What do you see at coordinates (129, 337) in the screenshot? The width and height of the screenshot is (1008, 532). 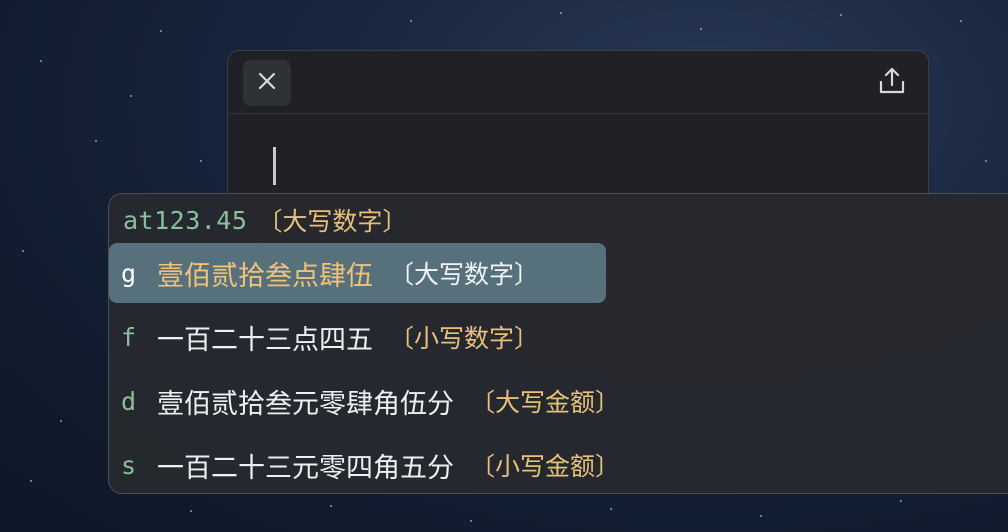 I see `candidate-label: f` at bounding box center [129, 337].